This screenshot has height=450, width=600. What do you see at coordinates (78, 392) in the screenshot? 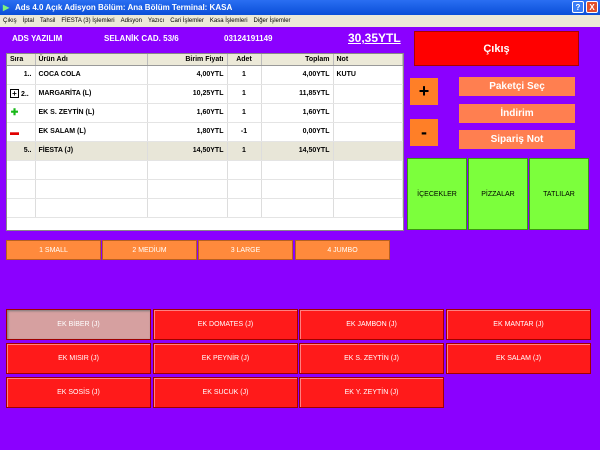
I see `extra-sosis-button: EK SOSİS (J)` at bounding box center [78, 392].